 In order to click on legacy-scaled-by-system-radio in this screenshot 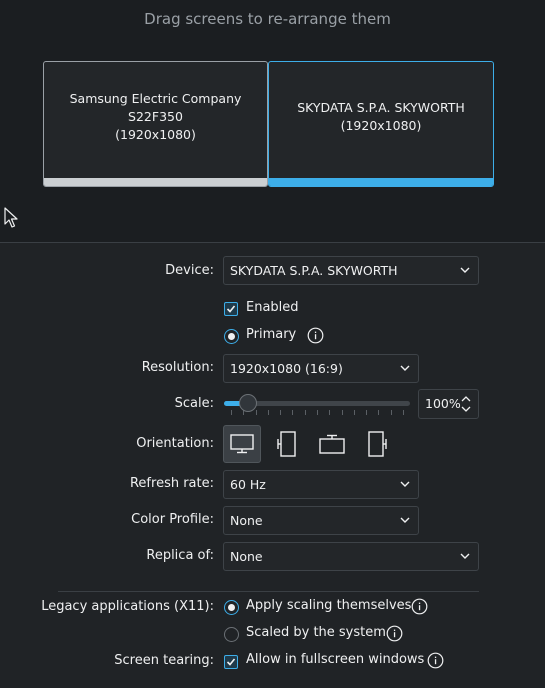, I will do `click(231, 634)`.